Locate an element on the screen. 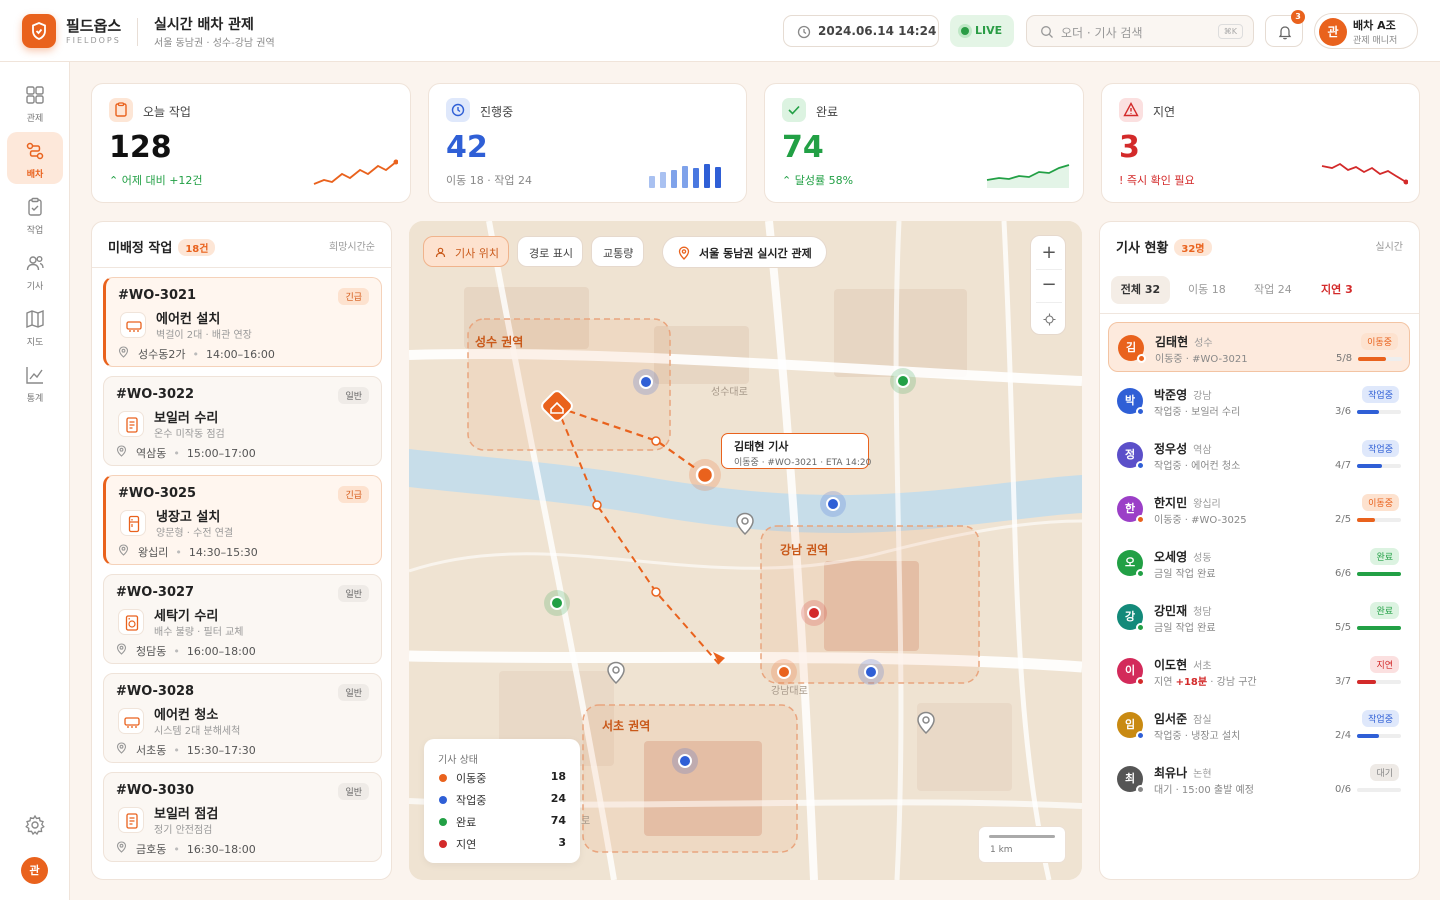 This screenshot has height=900, width=1440. boiler-icon is located at coordinates (131, 424).